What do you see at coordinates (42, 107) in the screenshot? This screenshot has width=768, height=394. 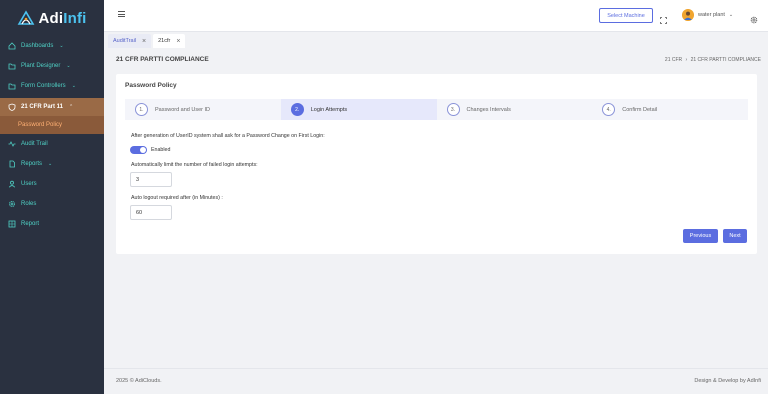 I see `sidebar-item-label: 21 CFR Part 11` at bounding box center [42, 107].